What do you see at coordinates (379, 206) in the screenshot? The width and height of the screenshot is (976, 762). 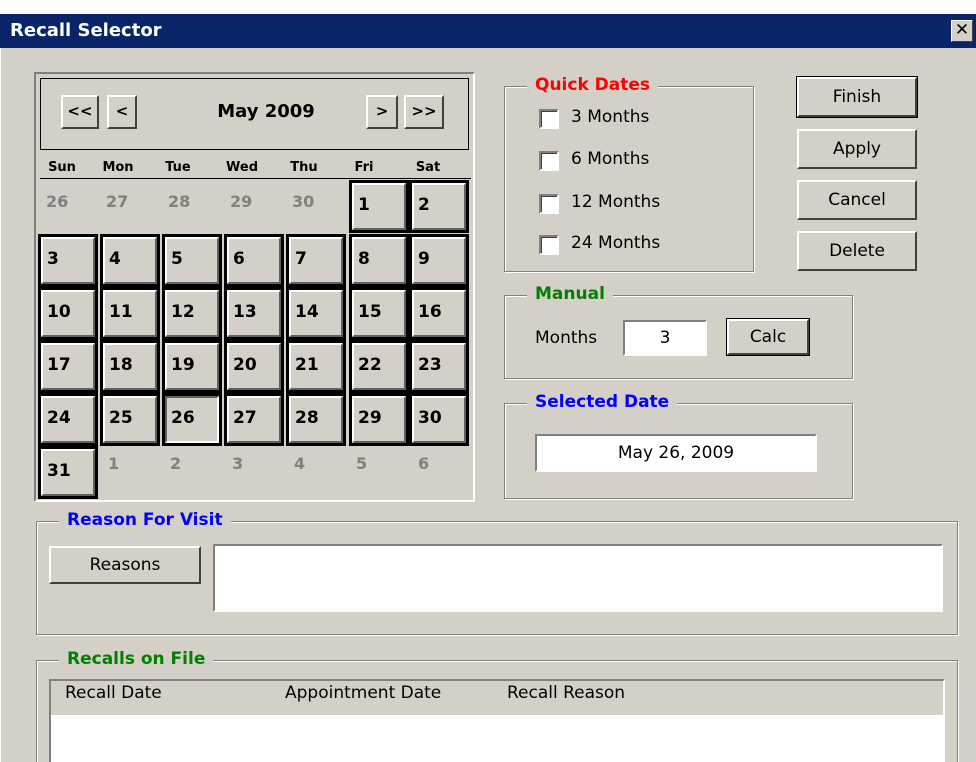 I see `calendar-day: 1` at bounding box center [379, 206].